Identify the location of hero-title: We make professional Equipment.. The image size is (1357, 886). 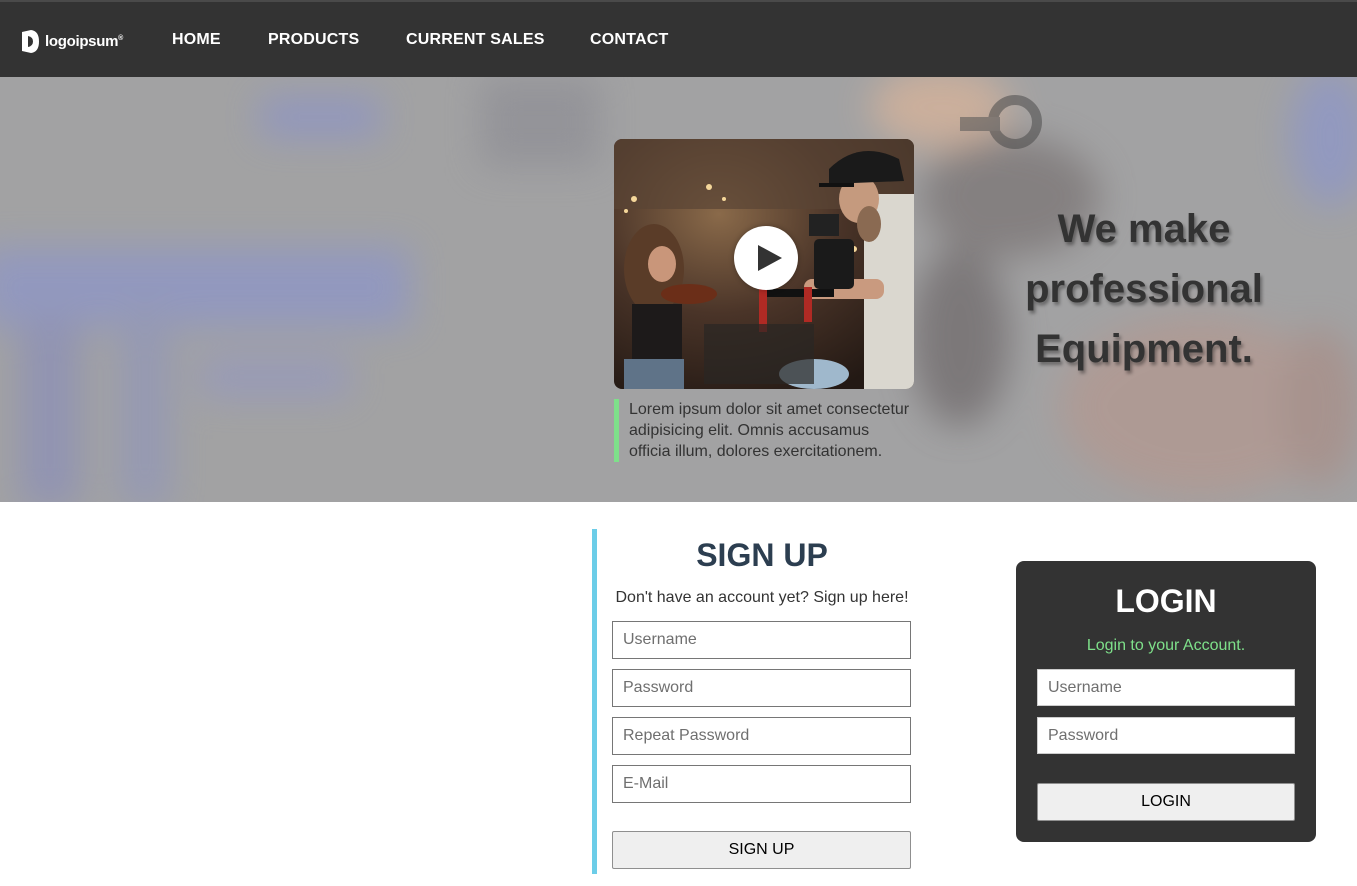
(1144, 289).